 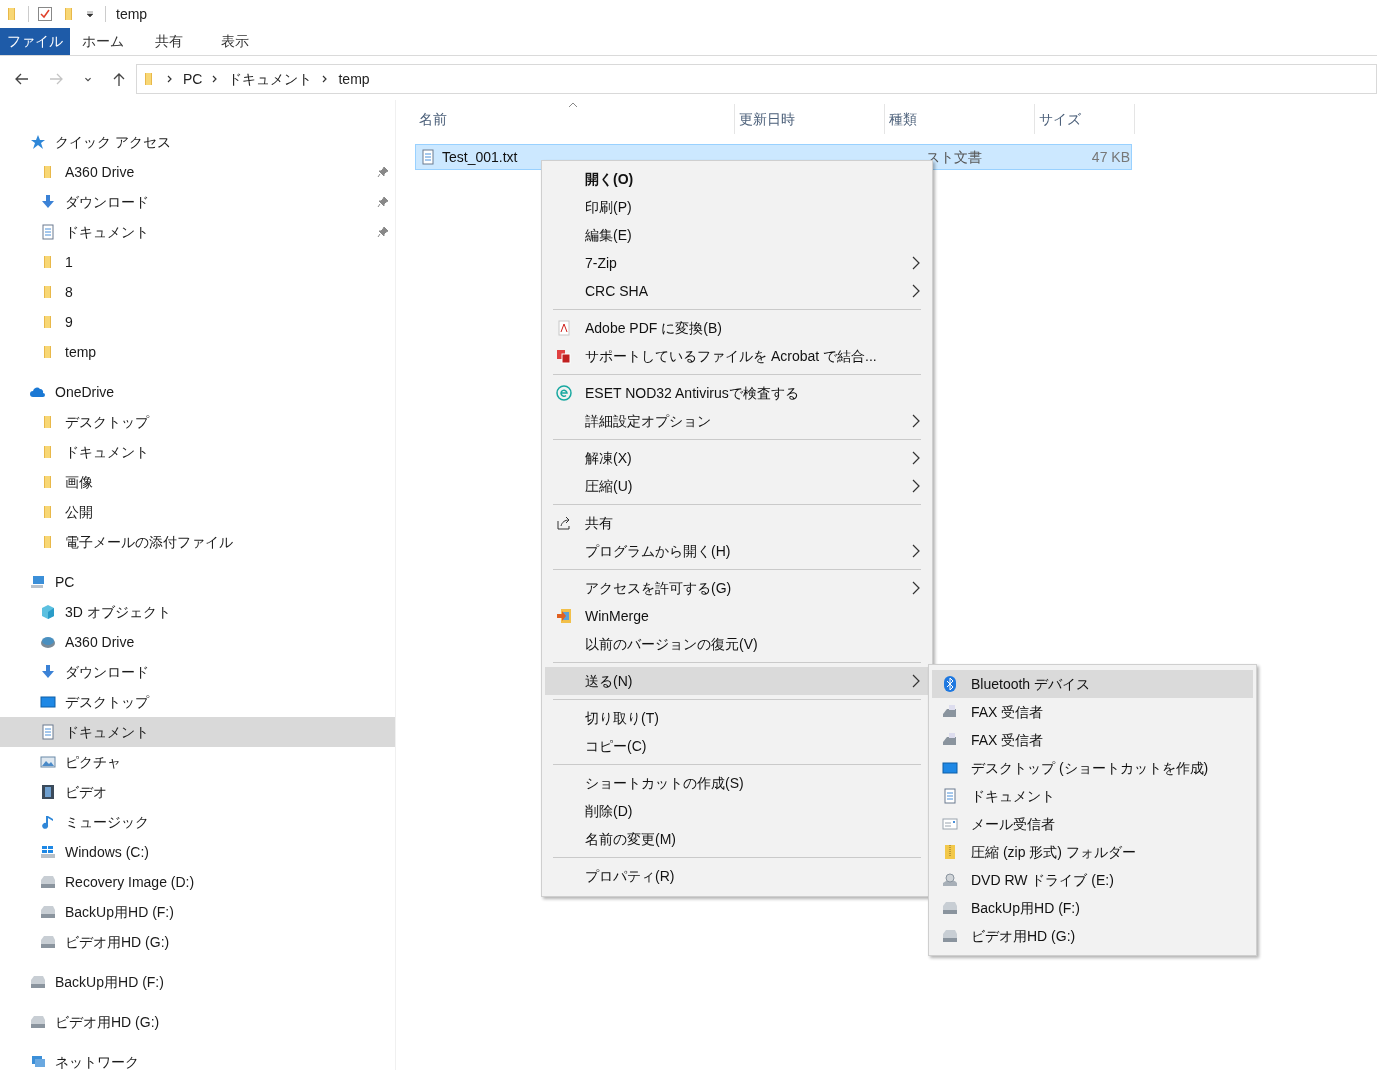 What do you see at coordinates (197, 612) in the screenshot?
I see `tree-item: 3D オブジェクト` at bounding box center [197, 612].